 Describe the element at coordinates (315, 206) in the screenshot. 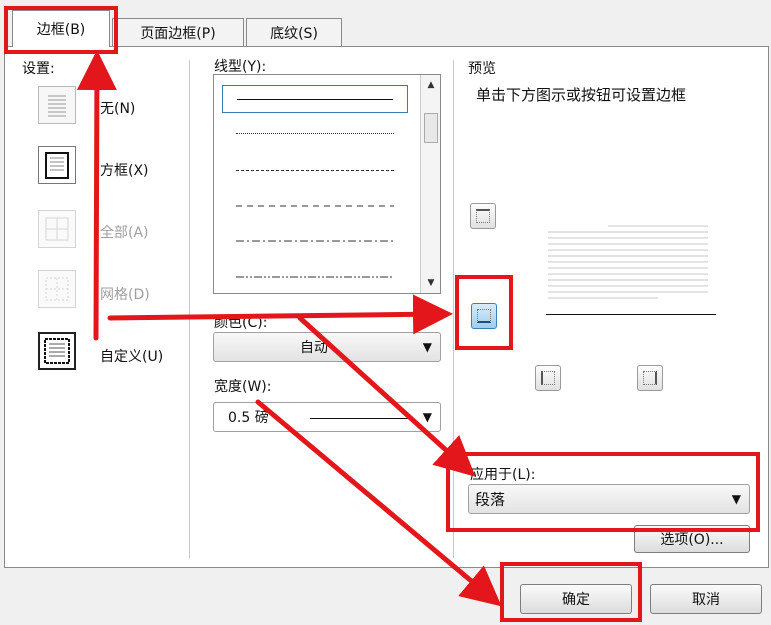

I see `style-row-wide-dashed` at that location.